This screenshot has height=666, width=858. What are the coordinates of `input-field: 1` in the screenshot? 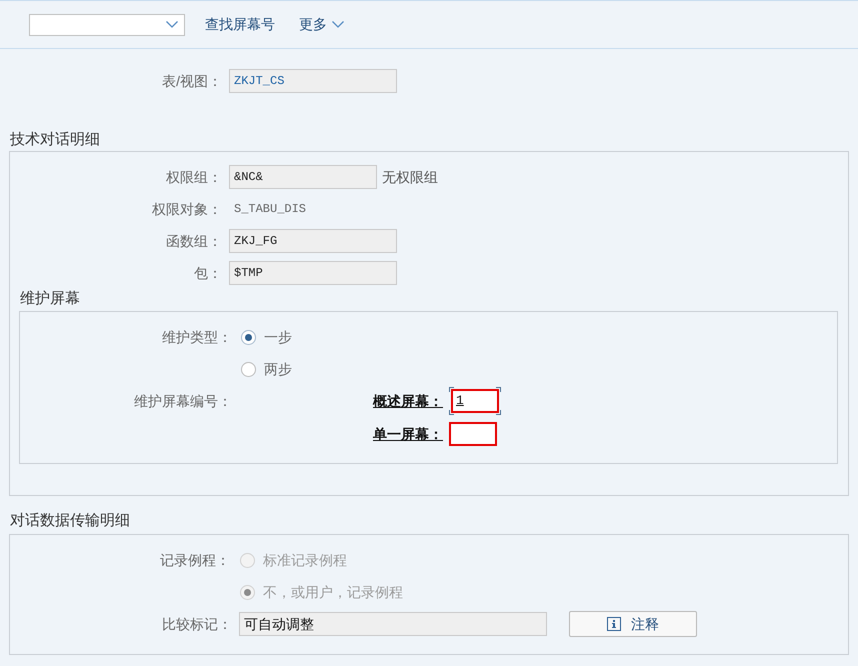 It's located at (475, 401).